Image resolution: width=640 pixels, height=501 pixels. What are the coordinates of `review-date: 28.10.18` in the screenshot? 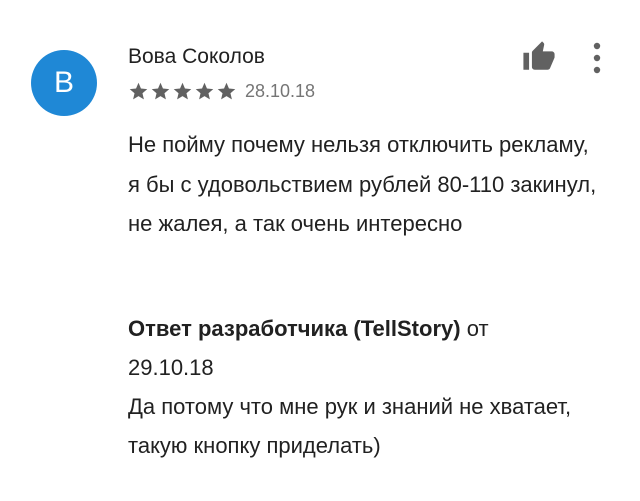 It's located at (280, 91).